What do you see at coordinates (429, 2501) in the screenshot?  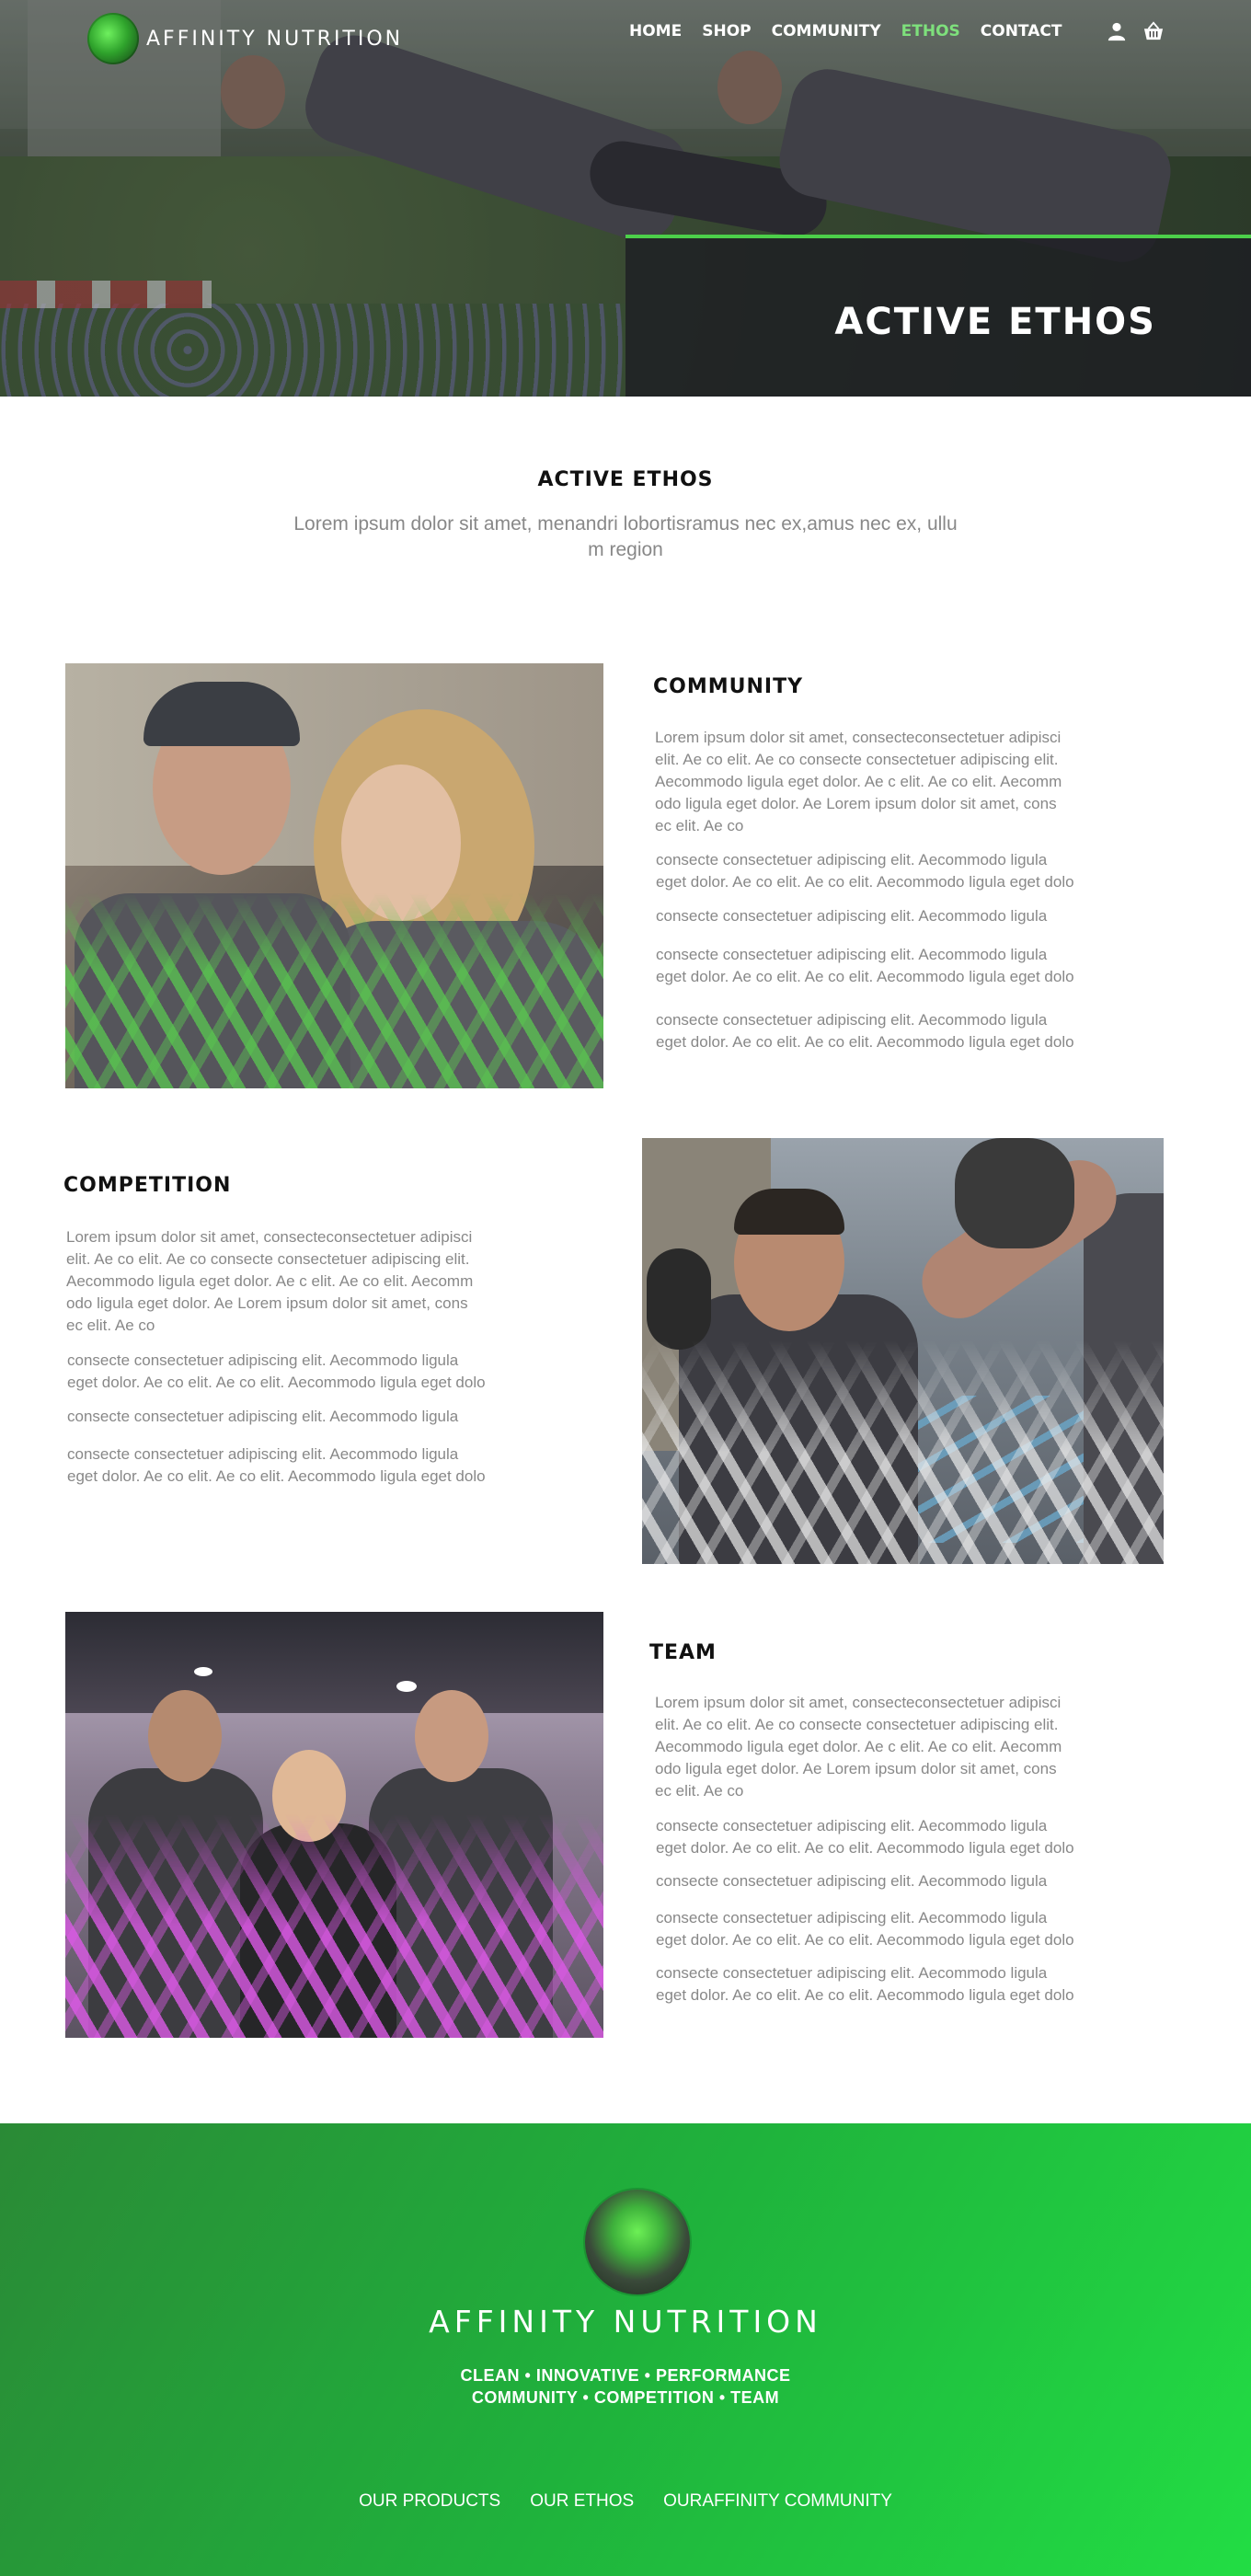 I see `footer-link-products: OUR PRODUCTS` at bounding box center [429, 2501].